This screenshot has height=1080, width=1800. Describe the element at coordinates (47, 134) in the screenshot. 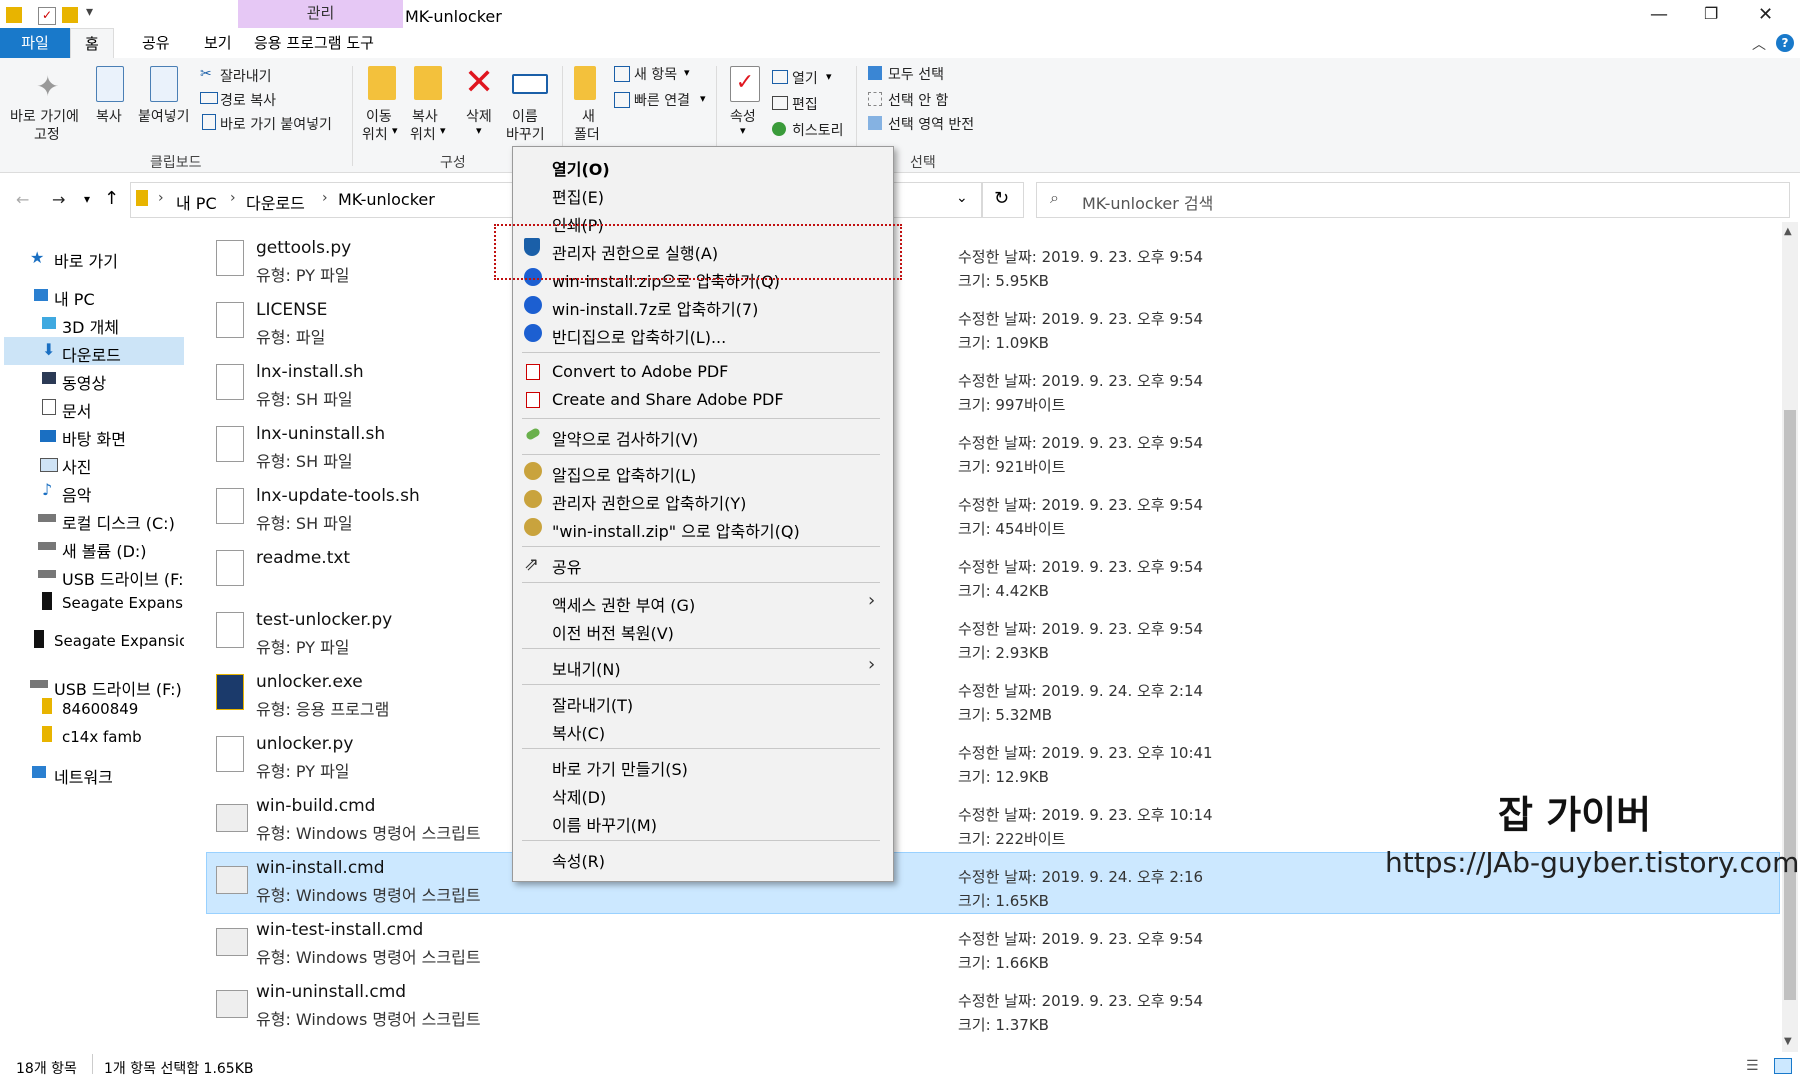

I see `pin-label-2: 고정` at that location.